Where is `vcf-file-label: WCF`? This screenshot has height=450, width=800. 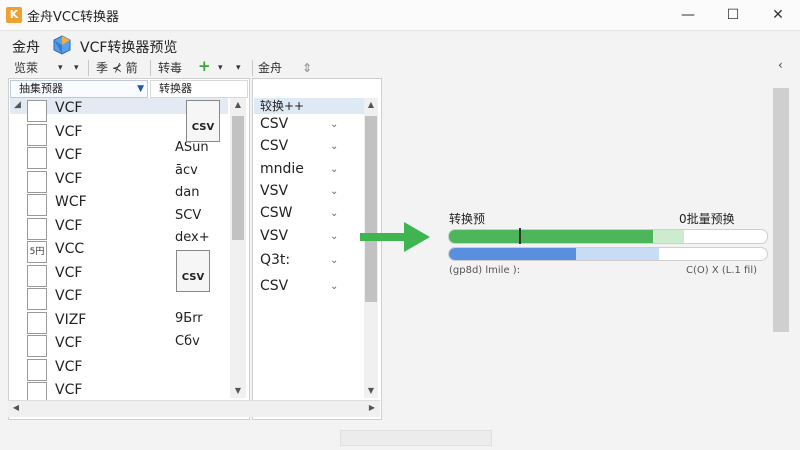
vcf-file-label: WCF is located at coordinates (71, 202).